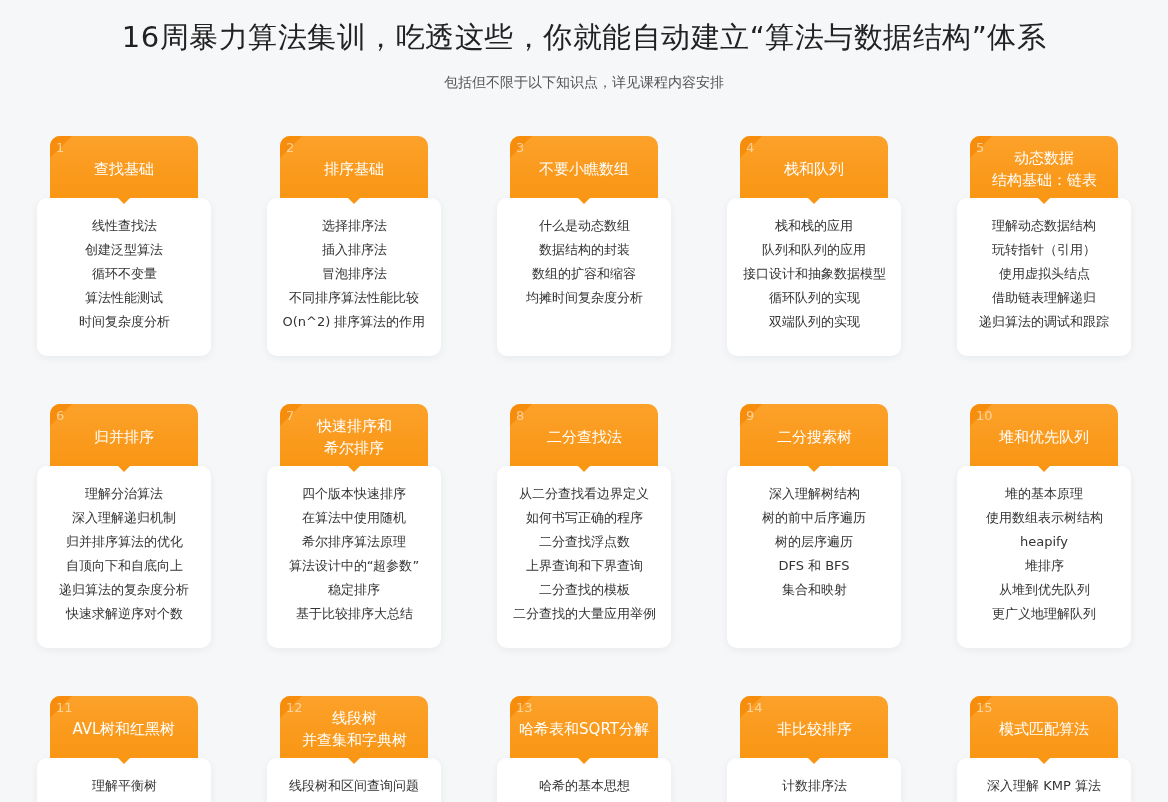  Describe the element at coordinates (354, 718) in the screenshot. I see `card-title: 线段树` at that location.